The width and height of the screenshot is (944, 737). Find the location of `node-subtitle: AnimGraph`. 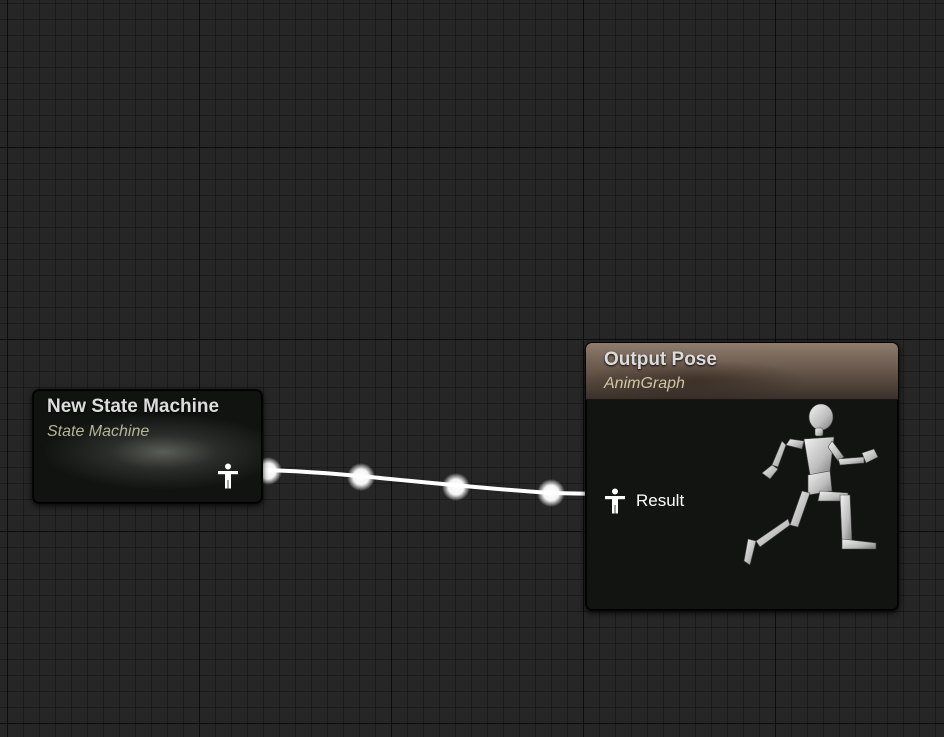

node-subtitle: AnimGraph is located at coordinates (644, 383).